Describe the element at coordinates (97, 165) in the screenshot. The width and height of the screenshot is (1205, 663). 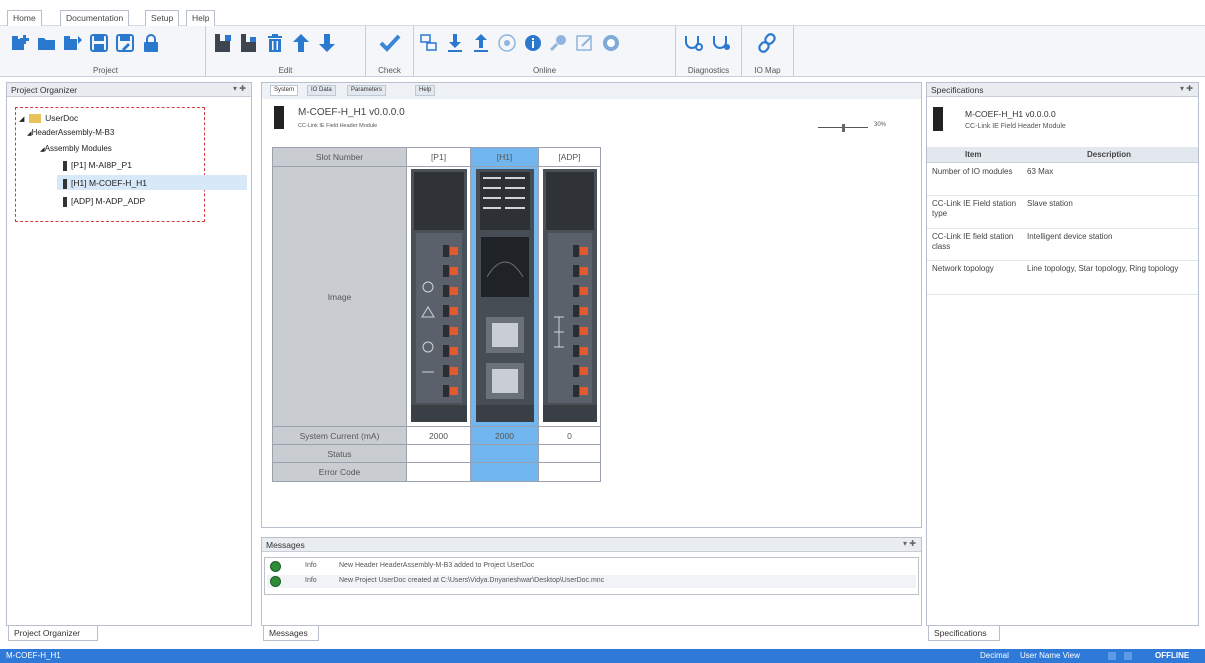
I see `tree-item-module-p1: [P1] M-AI8P_P1` at that location.